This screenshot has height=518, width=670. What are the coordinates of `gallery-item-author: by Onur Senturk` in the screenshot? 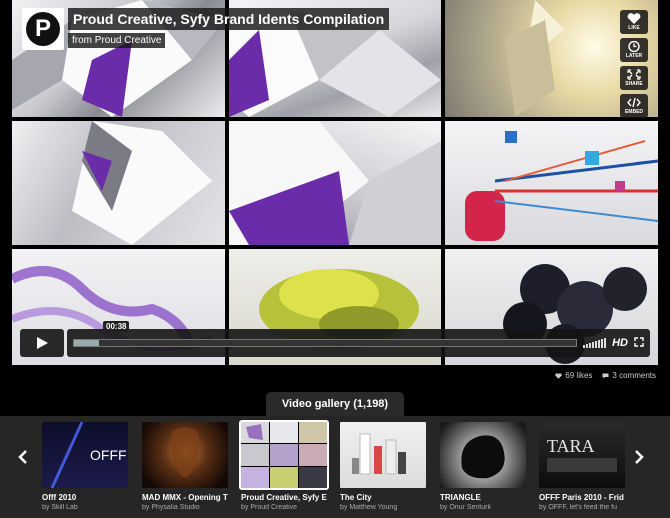 It's located at (465, 507).